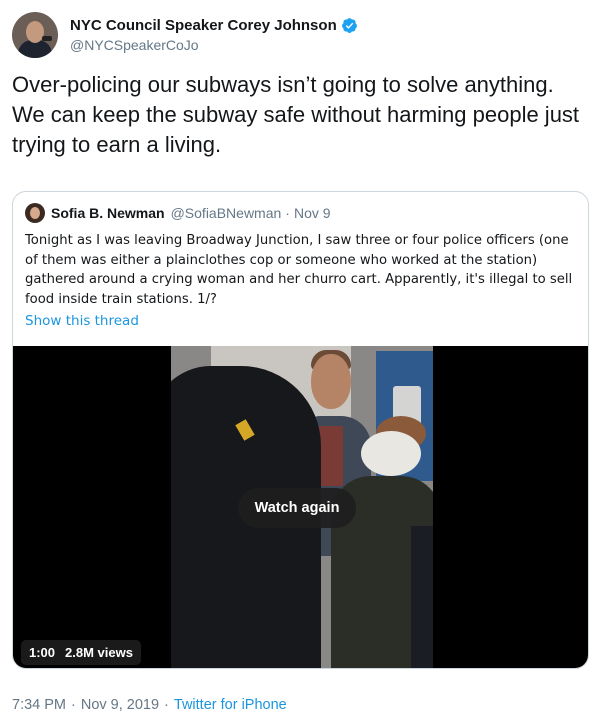 The image size is (600, 722). Describe the element at coordinates (108, 213) in the screenshot. I see `quoted-author-name: Sofia B. Newman` at that location.